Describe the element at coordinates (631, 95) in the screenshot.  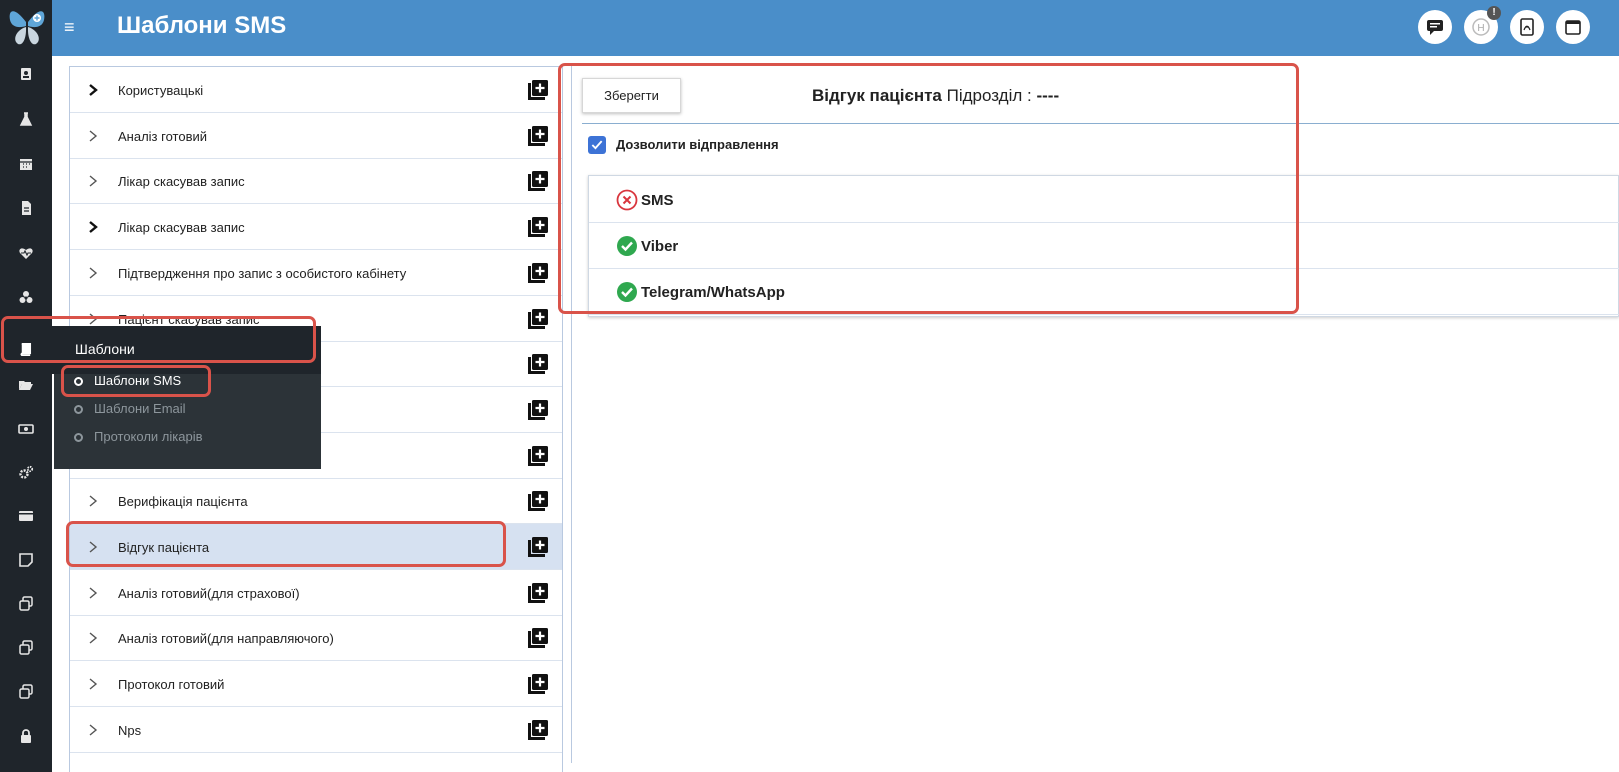
I see `save-button: Зберегти` at that location.